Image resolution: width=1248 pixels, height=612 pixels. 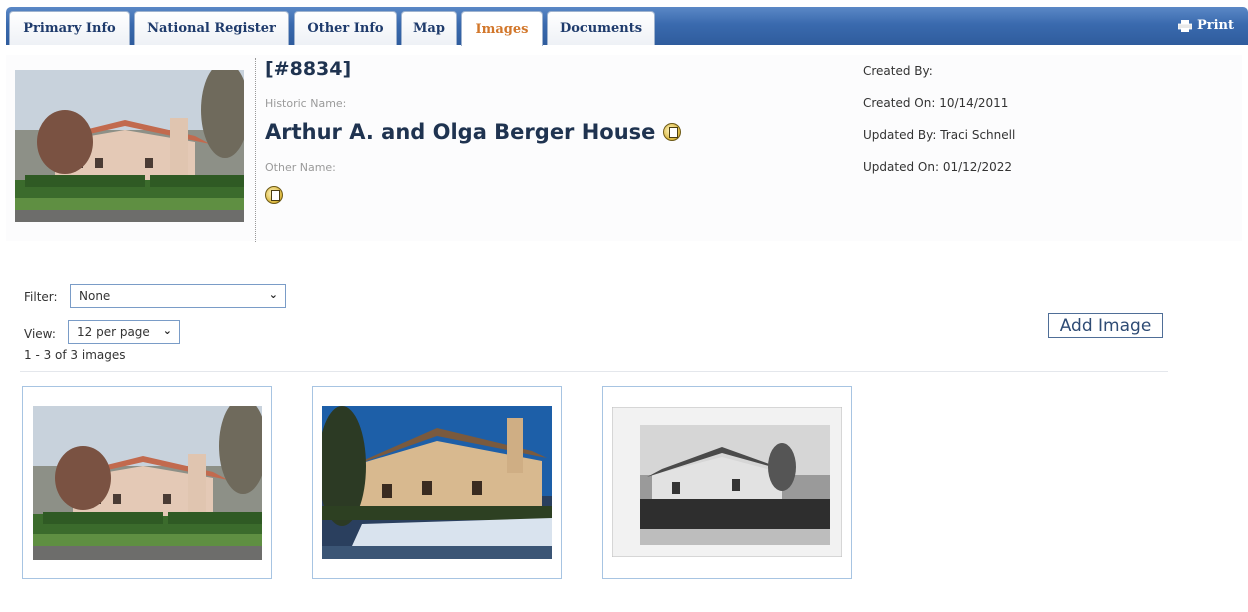 What do you see at coordinates (113, 332) in the screenshot?
I see `view-value: 12 per page` at bounding box center [113, 332].